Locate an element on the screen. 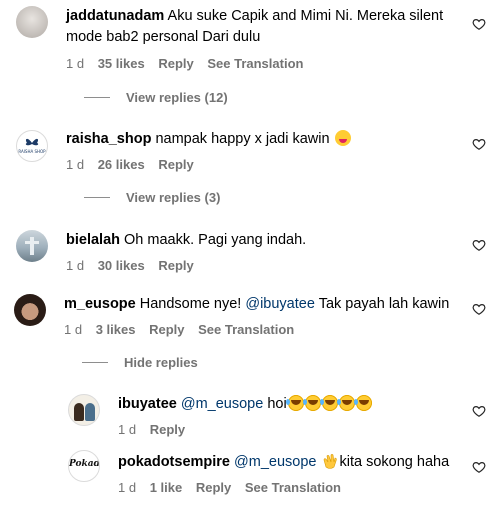  view-replies-label: View replies (12) is located at coordinates (177, 97).